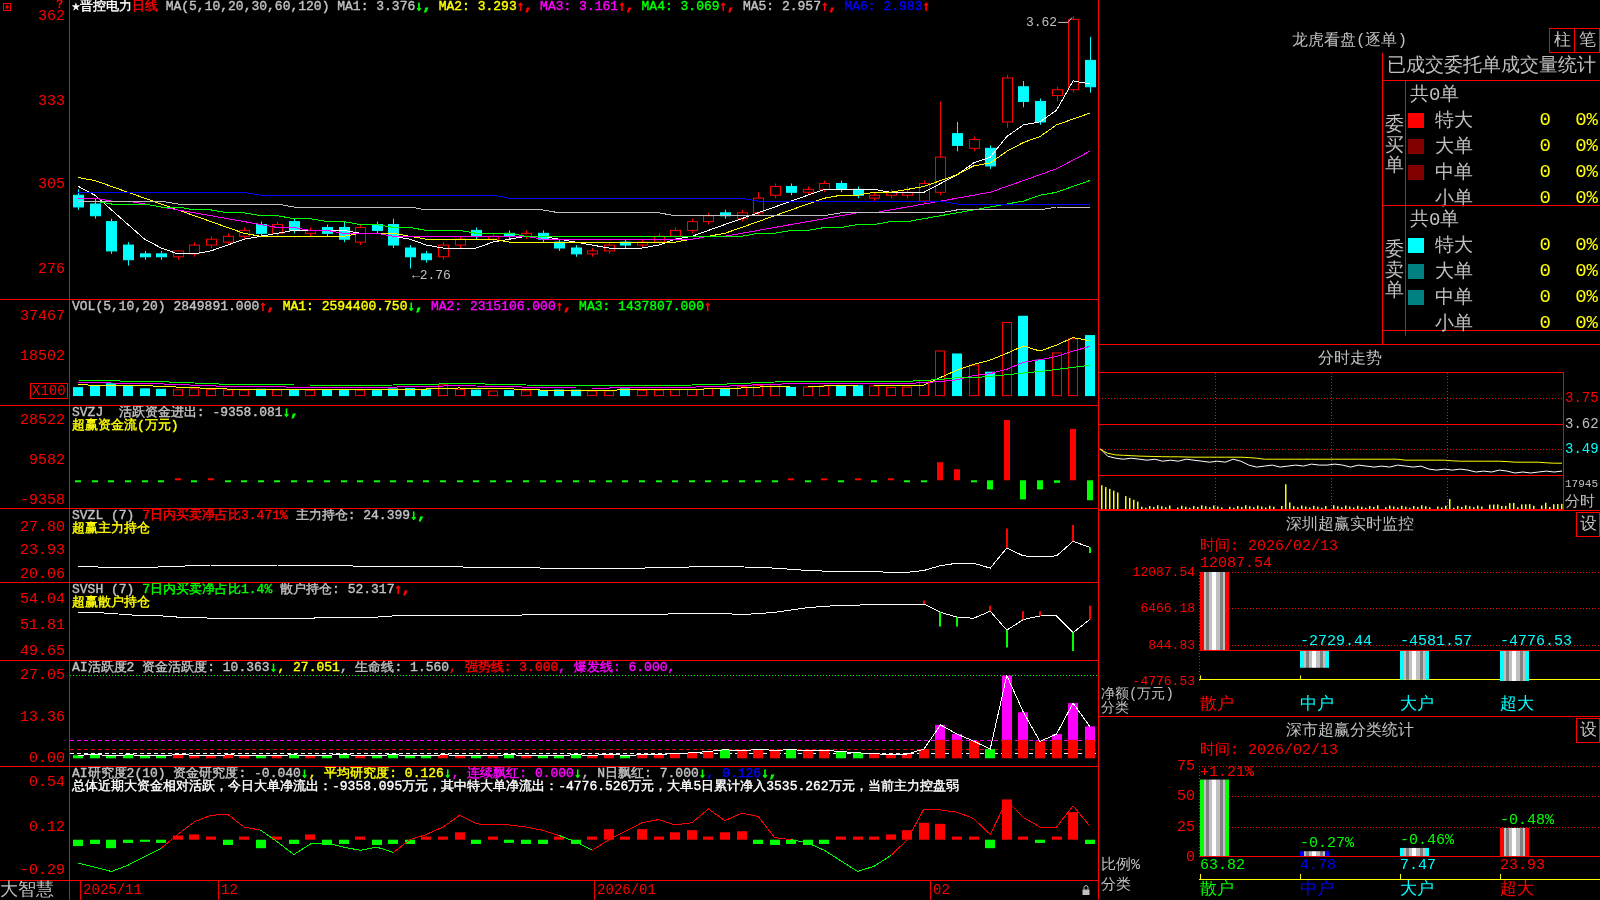  I want to click on category-label: 中户, so click(1317, 890).